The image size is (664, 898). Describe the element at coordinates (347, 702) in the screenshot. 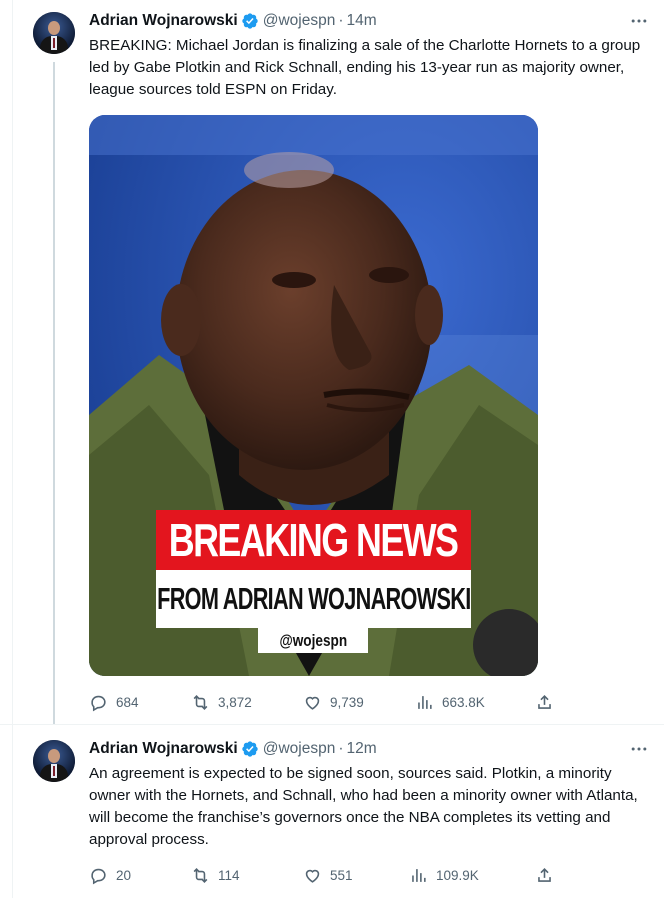

I see `like-count: 9,739` at that location.